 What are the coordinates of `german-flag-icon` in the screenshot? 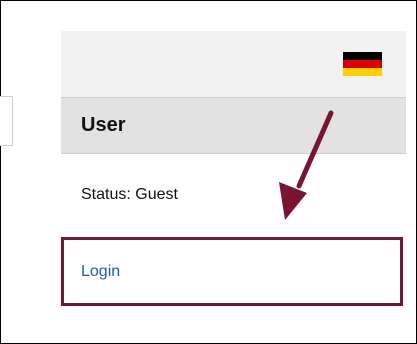 It's located at (362, 64).